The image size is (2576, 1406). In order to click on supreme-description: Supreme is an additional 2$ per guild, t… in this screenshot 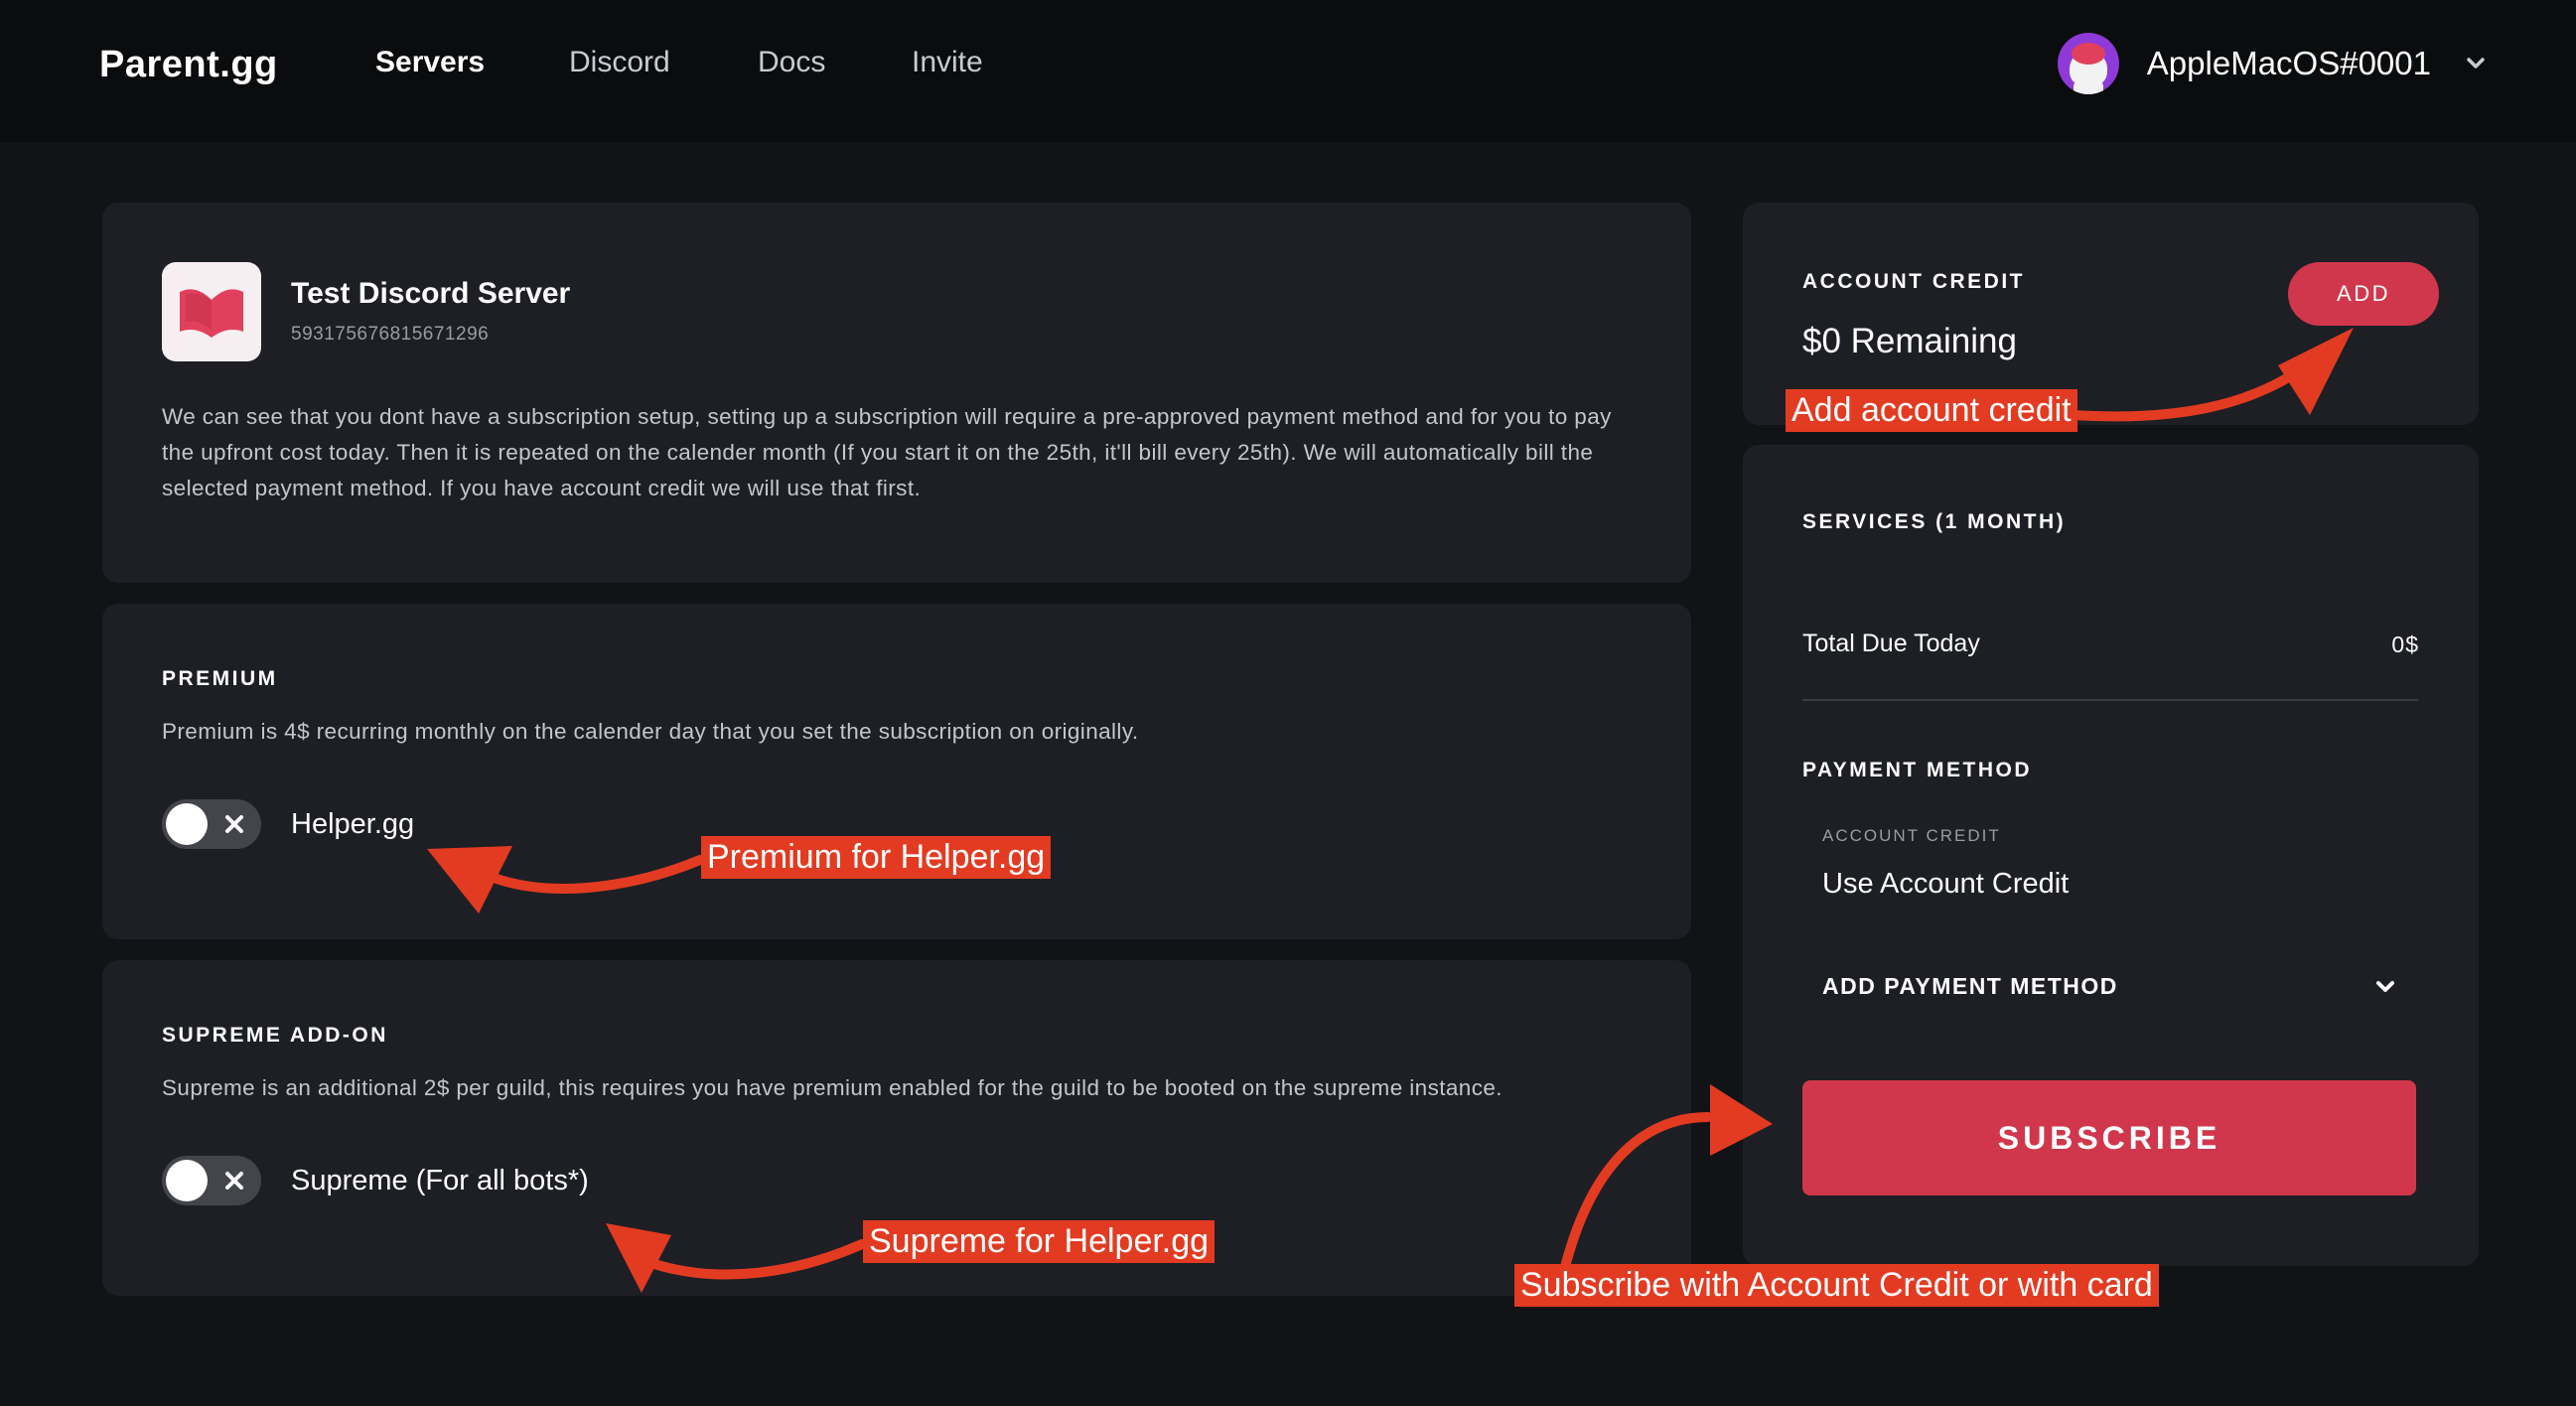, I will do `click(833, 1087)`.